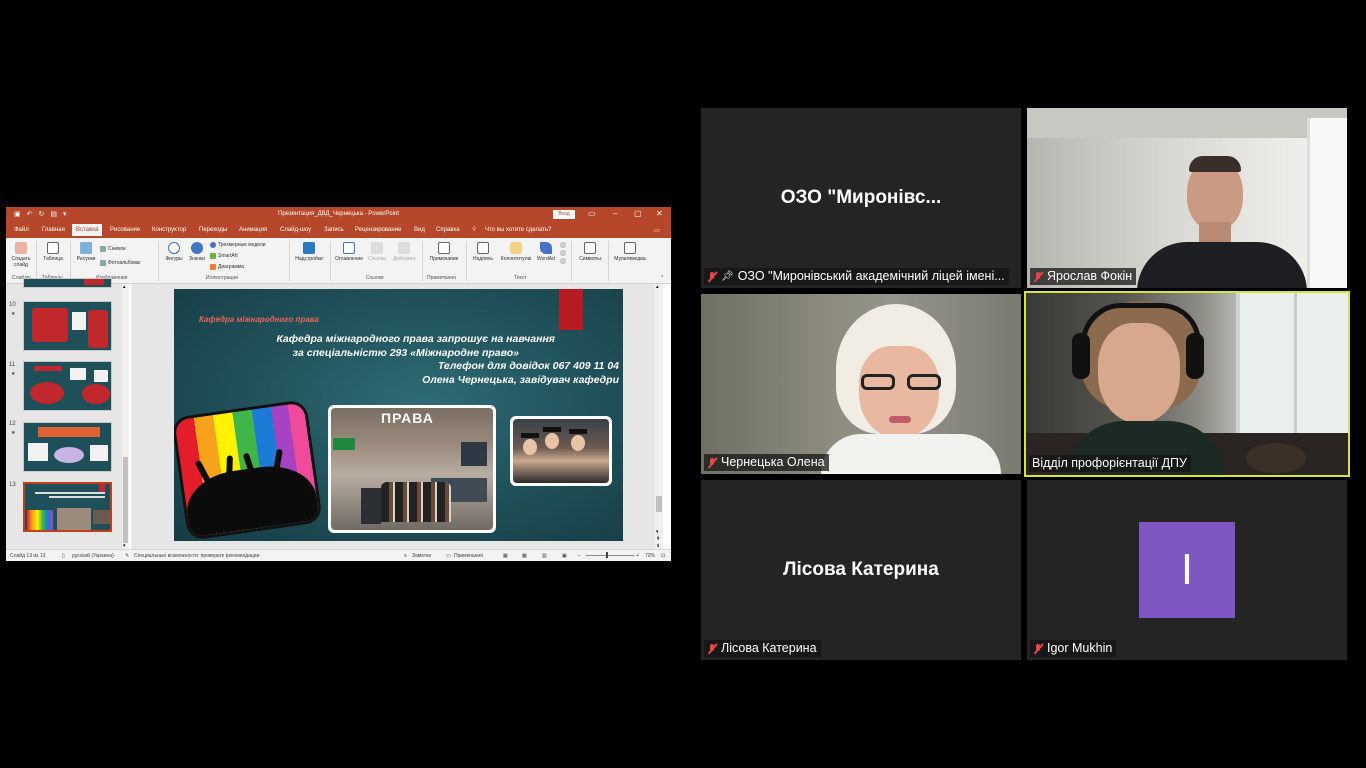  Describe the element at coordinates (663, 556) in the screenshot. I see `fit-slide-icon: ⊡` at that location.